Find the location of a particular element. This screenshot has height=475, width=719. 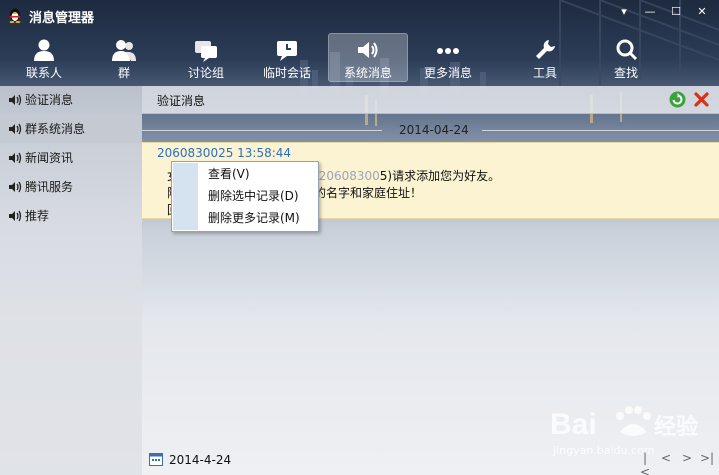

title-bar: 消息管理器 ▾ — ☐ ✕ is located at coordinates (359, 15).